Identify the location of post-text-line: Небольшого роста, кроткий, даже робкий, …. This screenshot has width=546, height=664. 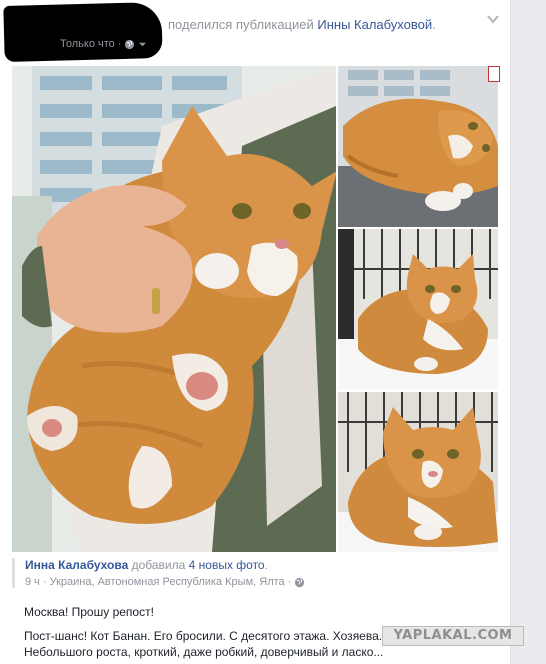
(204, 652).